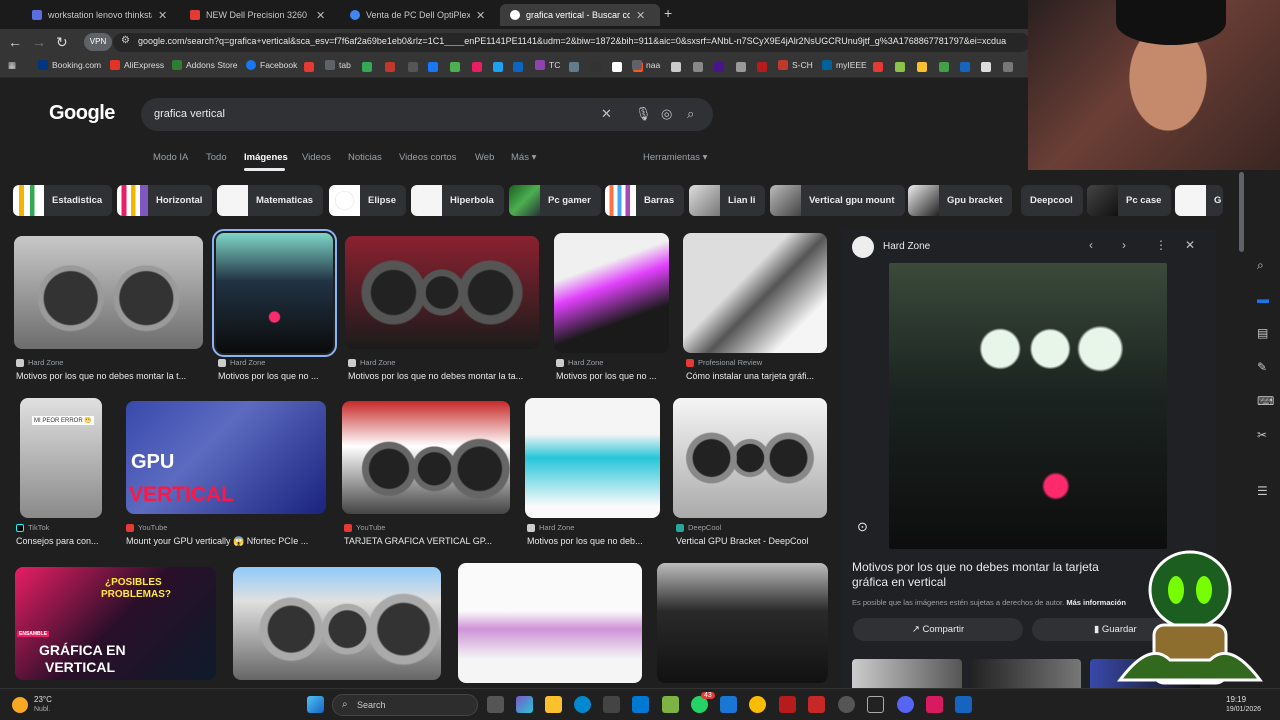 The image size is (1280, 720). What do you see at coordinates (555, 200) in the screenshot?
I see `chip-pc-gamer: Pc gamer` at bounding box center [555, 200].